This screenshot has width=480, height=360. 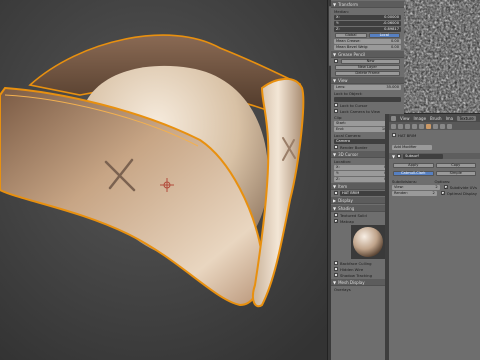 I want to click on editor-type-icon, so click(x=393, y=118).